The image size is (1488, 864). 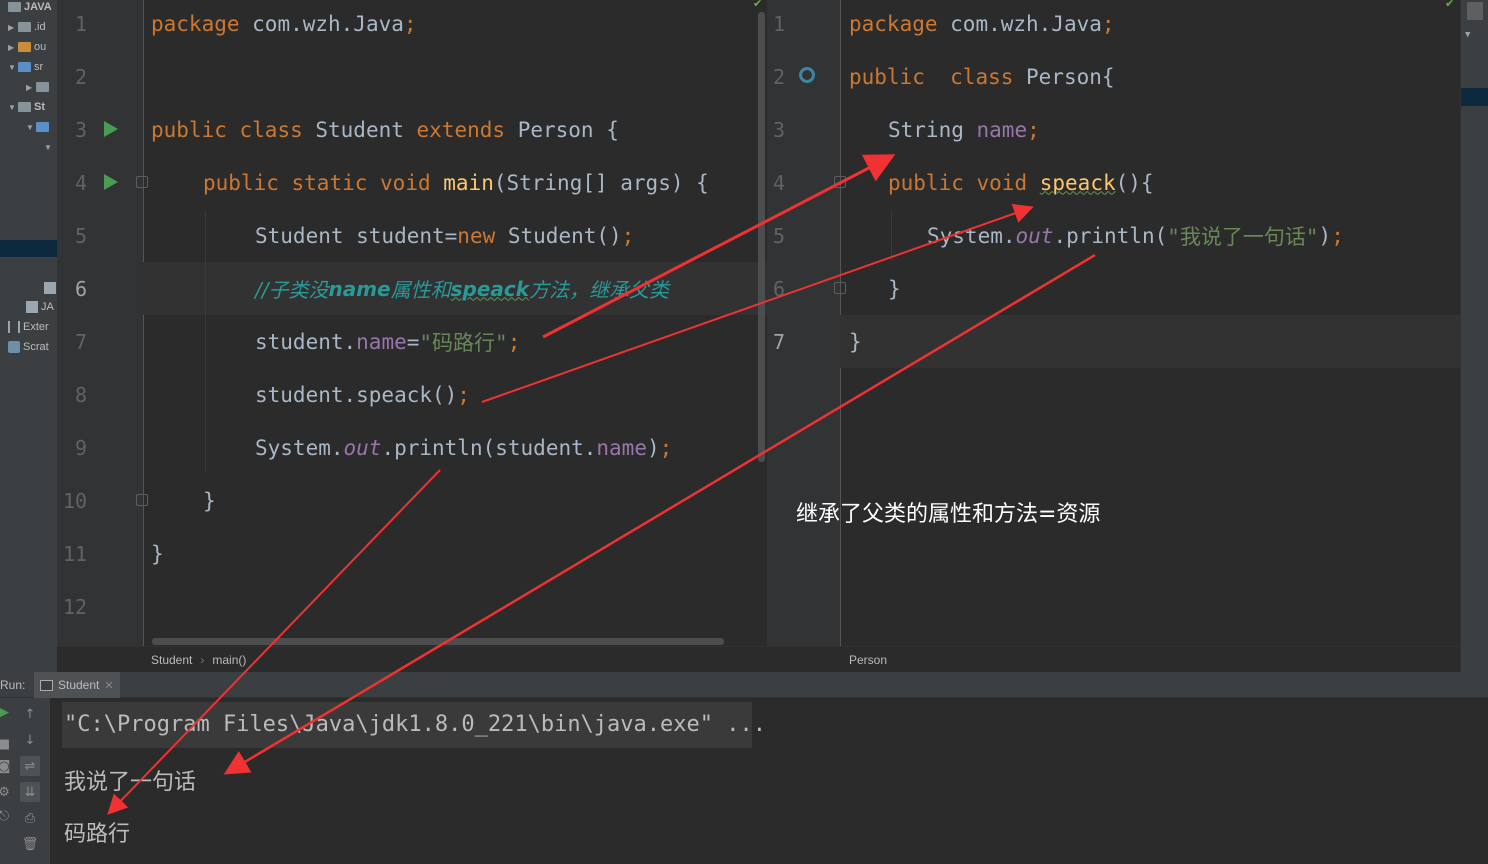 I want to click on tree-item-scratches: Scrat, so click(x=28, y=347).